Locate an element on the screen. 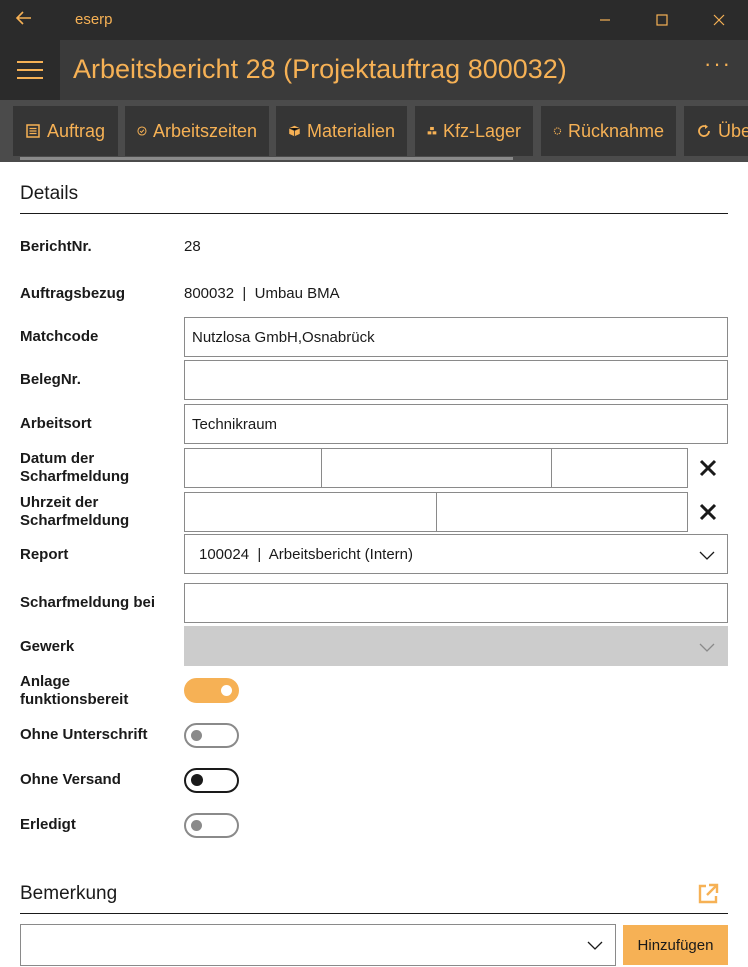 This screenshot has width=748, height=967. belegnr-label: BelegNr. is located at coordinates (50, 379).